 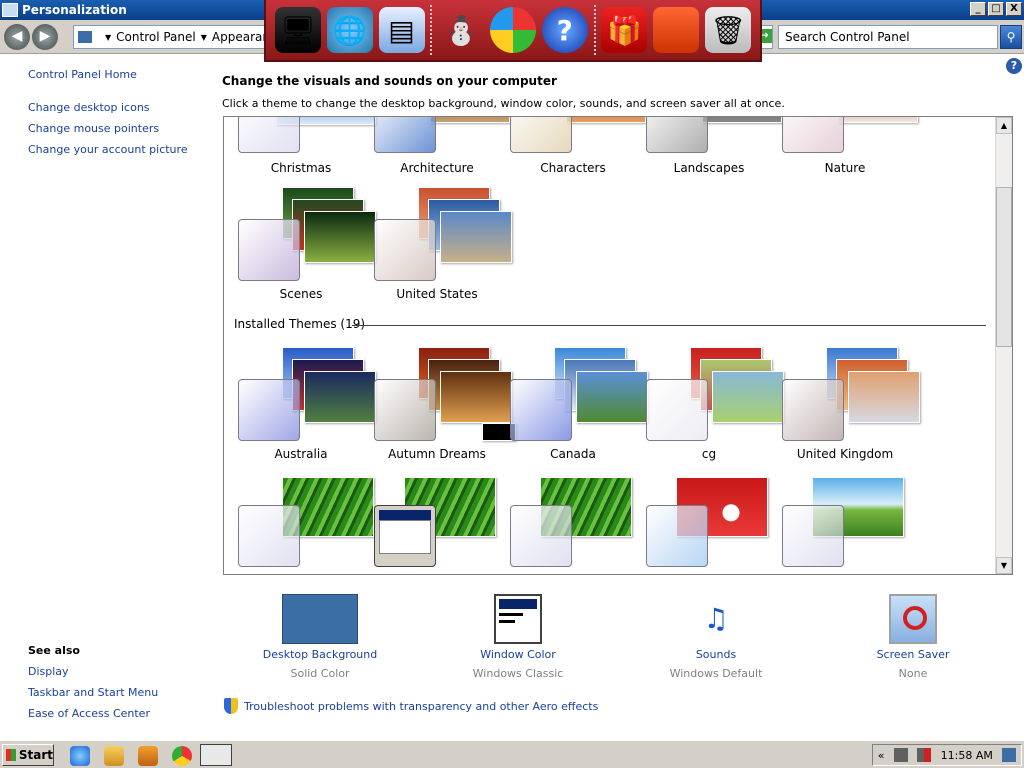 I want to click on theme-label: Christmas, so click(x=301, y=168).